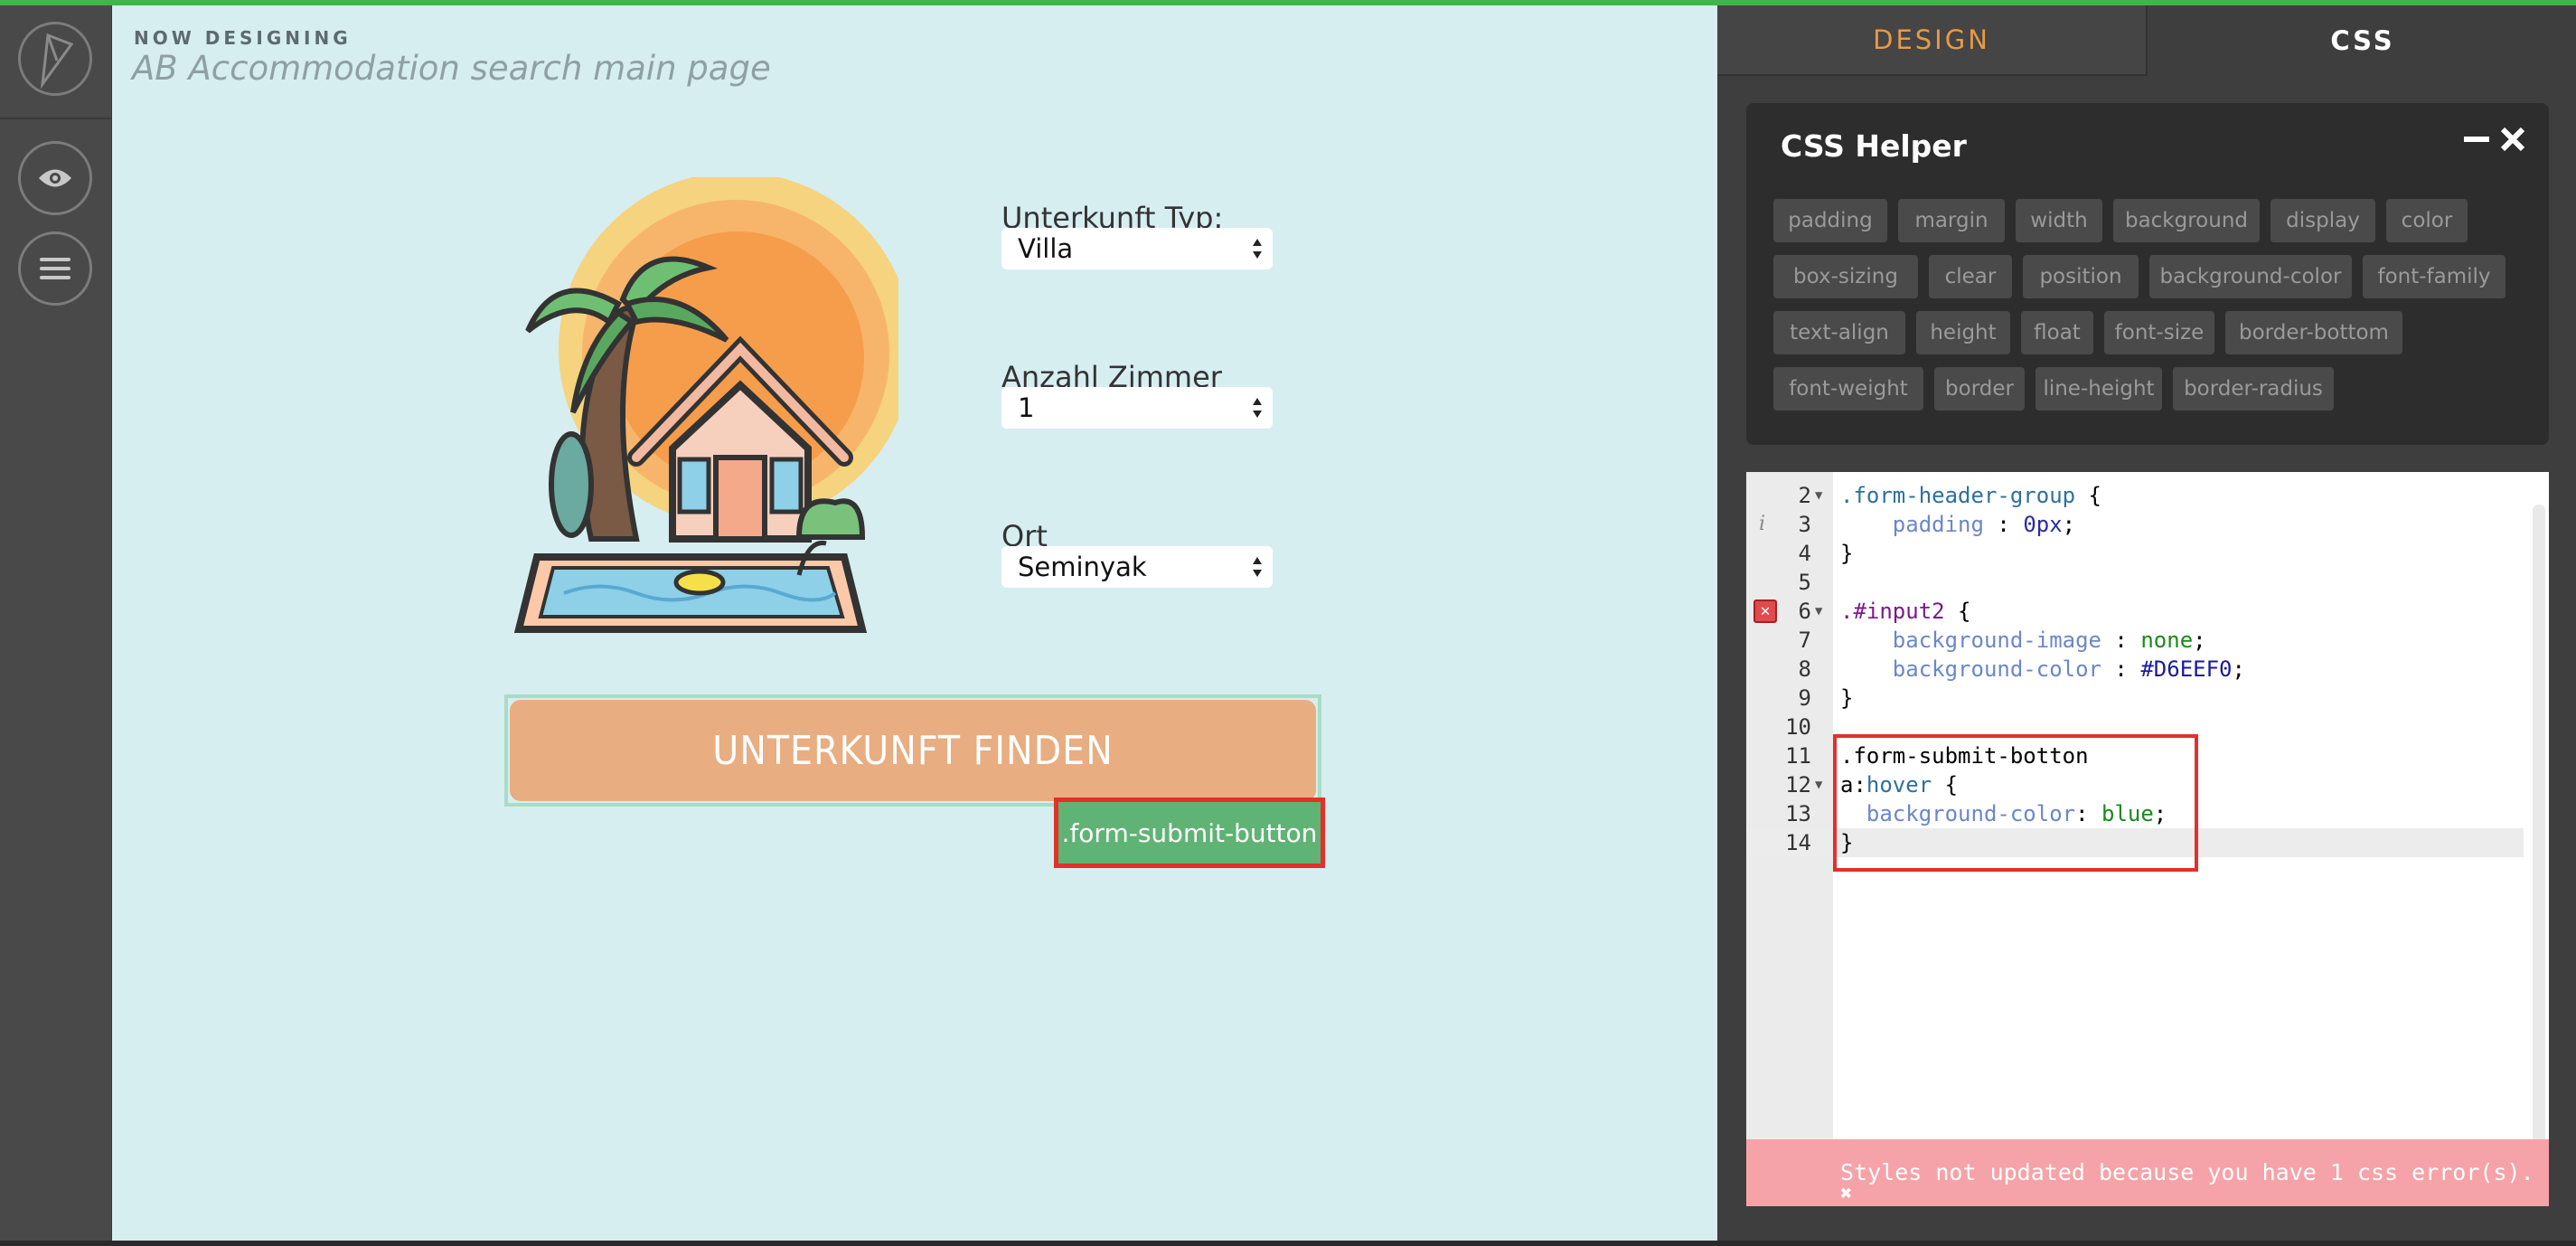  What do you see at coordinates (2057, 333) in the screenshot?
I see `chip-float: float` at bounding box center [2057, 333].